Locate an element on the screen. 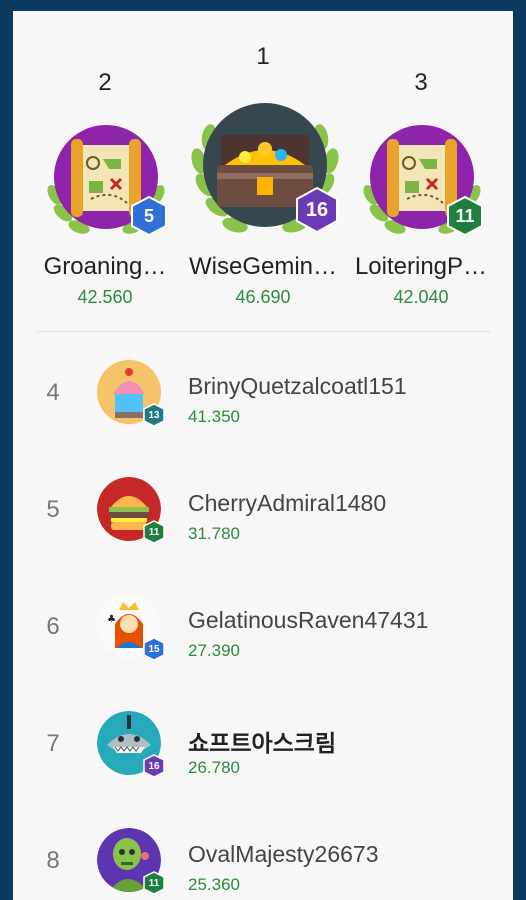 This screenshot has height=900, width=526. divider is located at coordinates (263, 331).